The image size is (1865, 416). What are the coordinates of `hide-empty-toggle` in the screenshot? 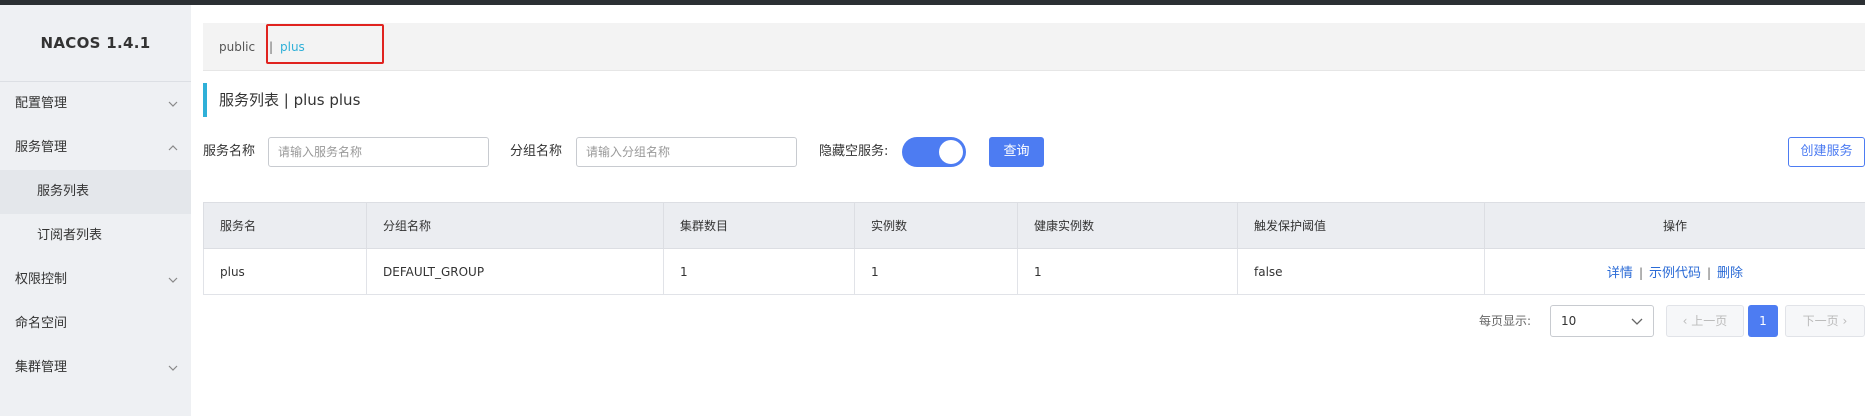 It's located at (934, 152).